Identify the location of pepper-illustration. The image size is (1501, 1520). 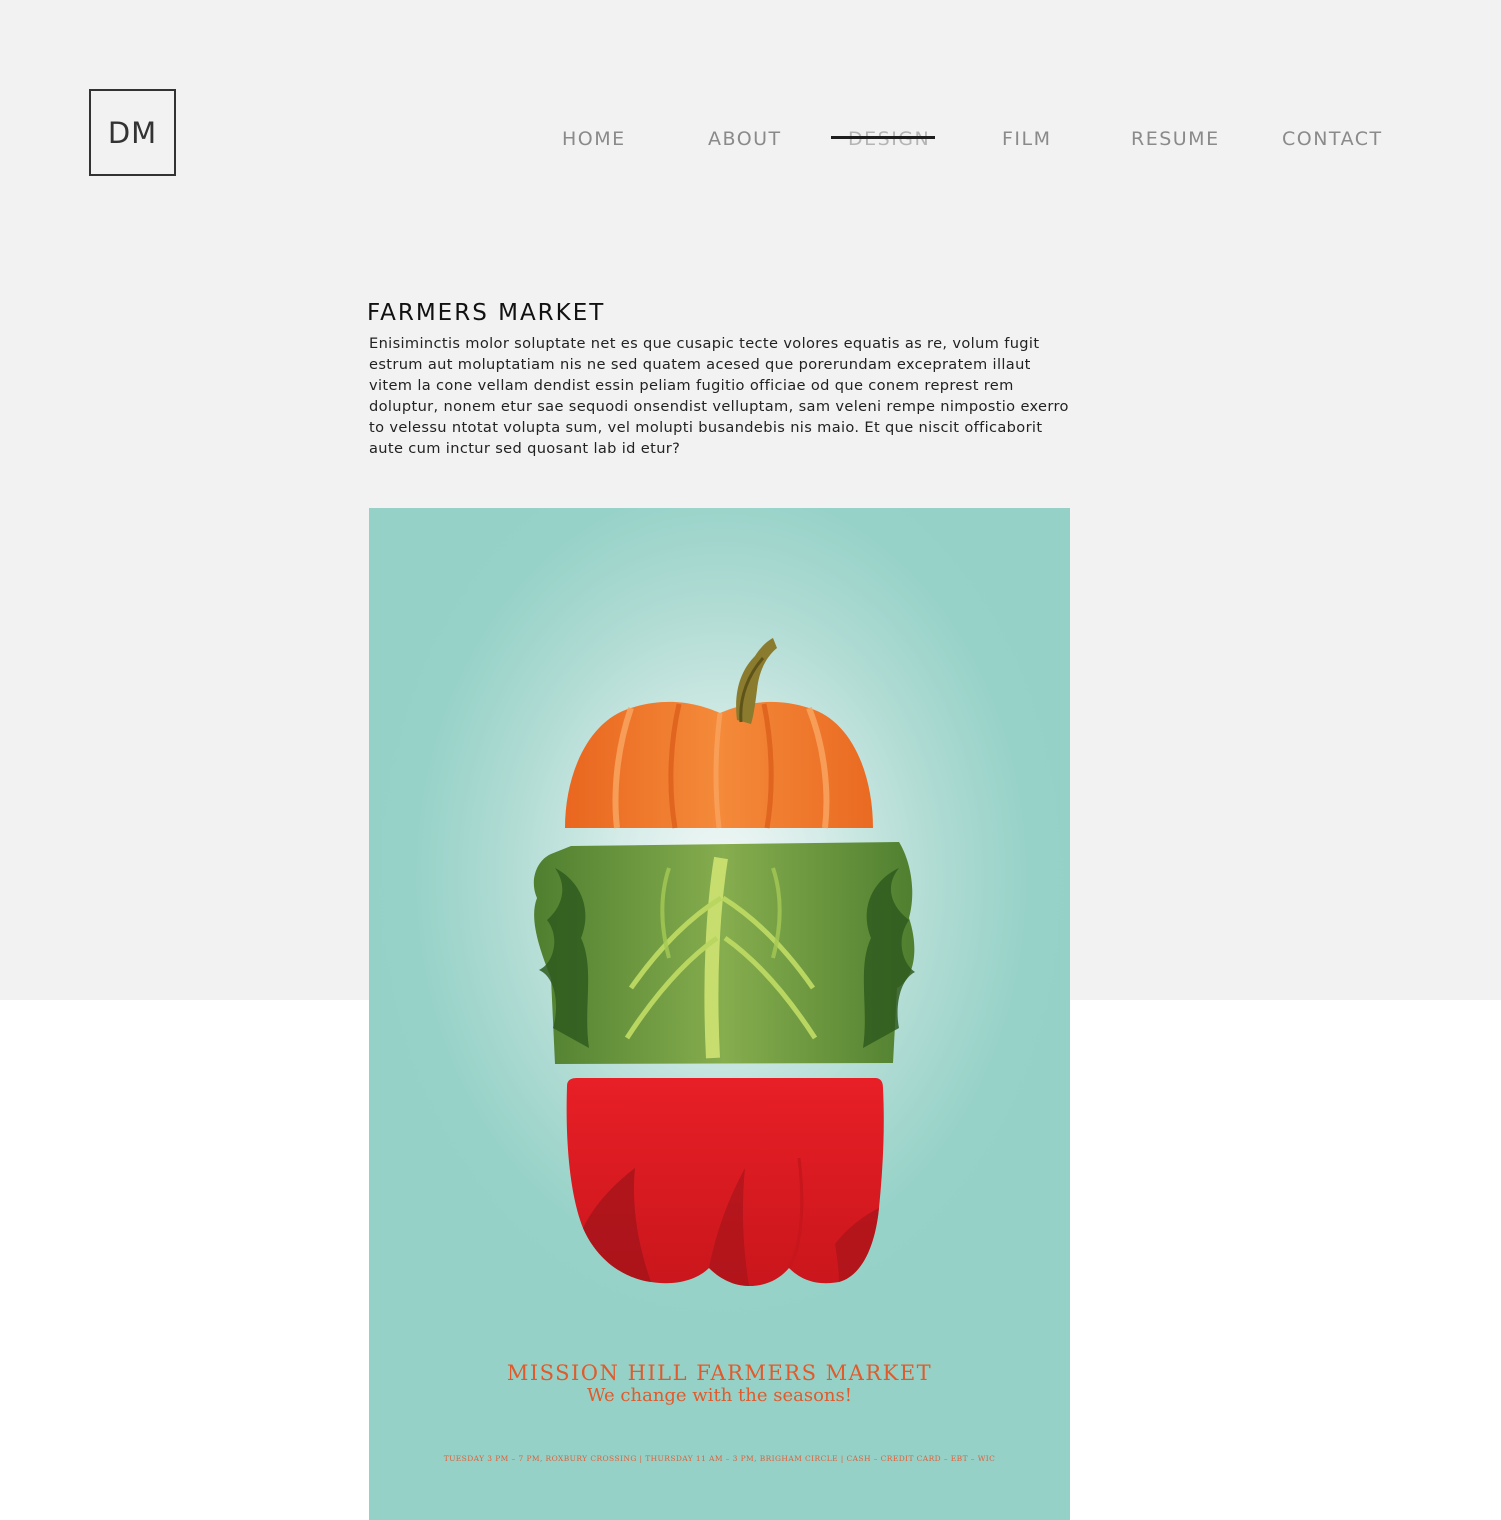
(725, 1182).